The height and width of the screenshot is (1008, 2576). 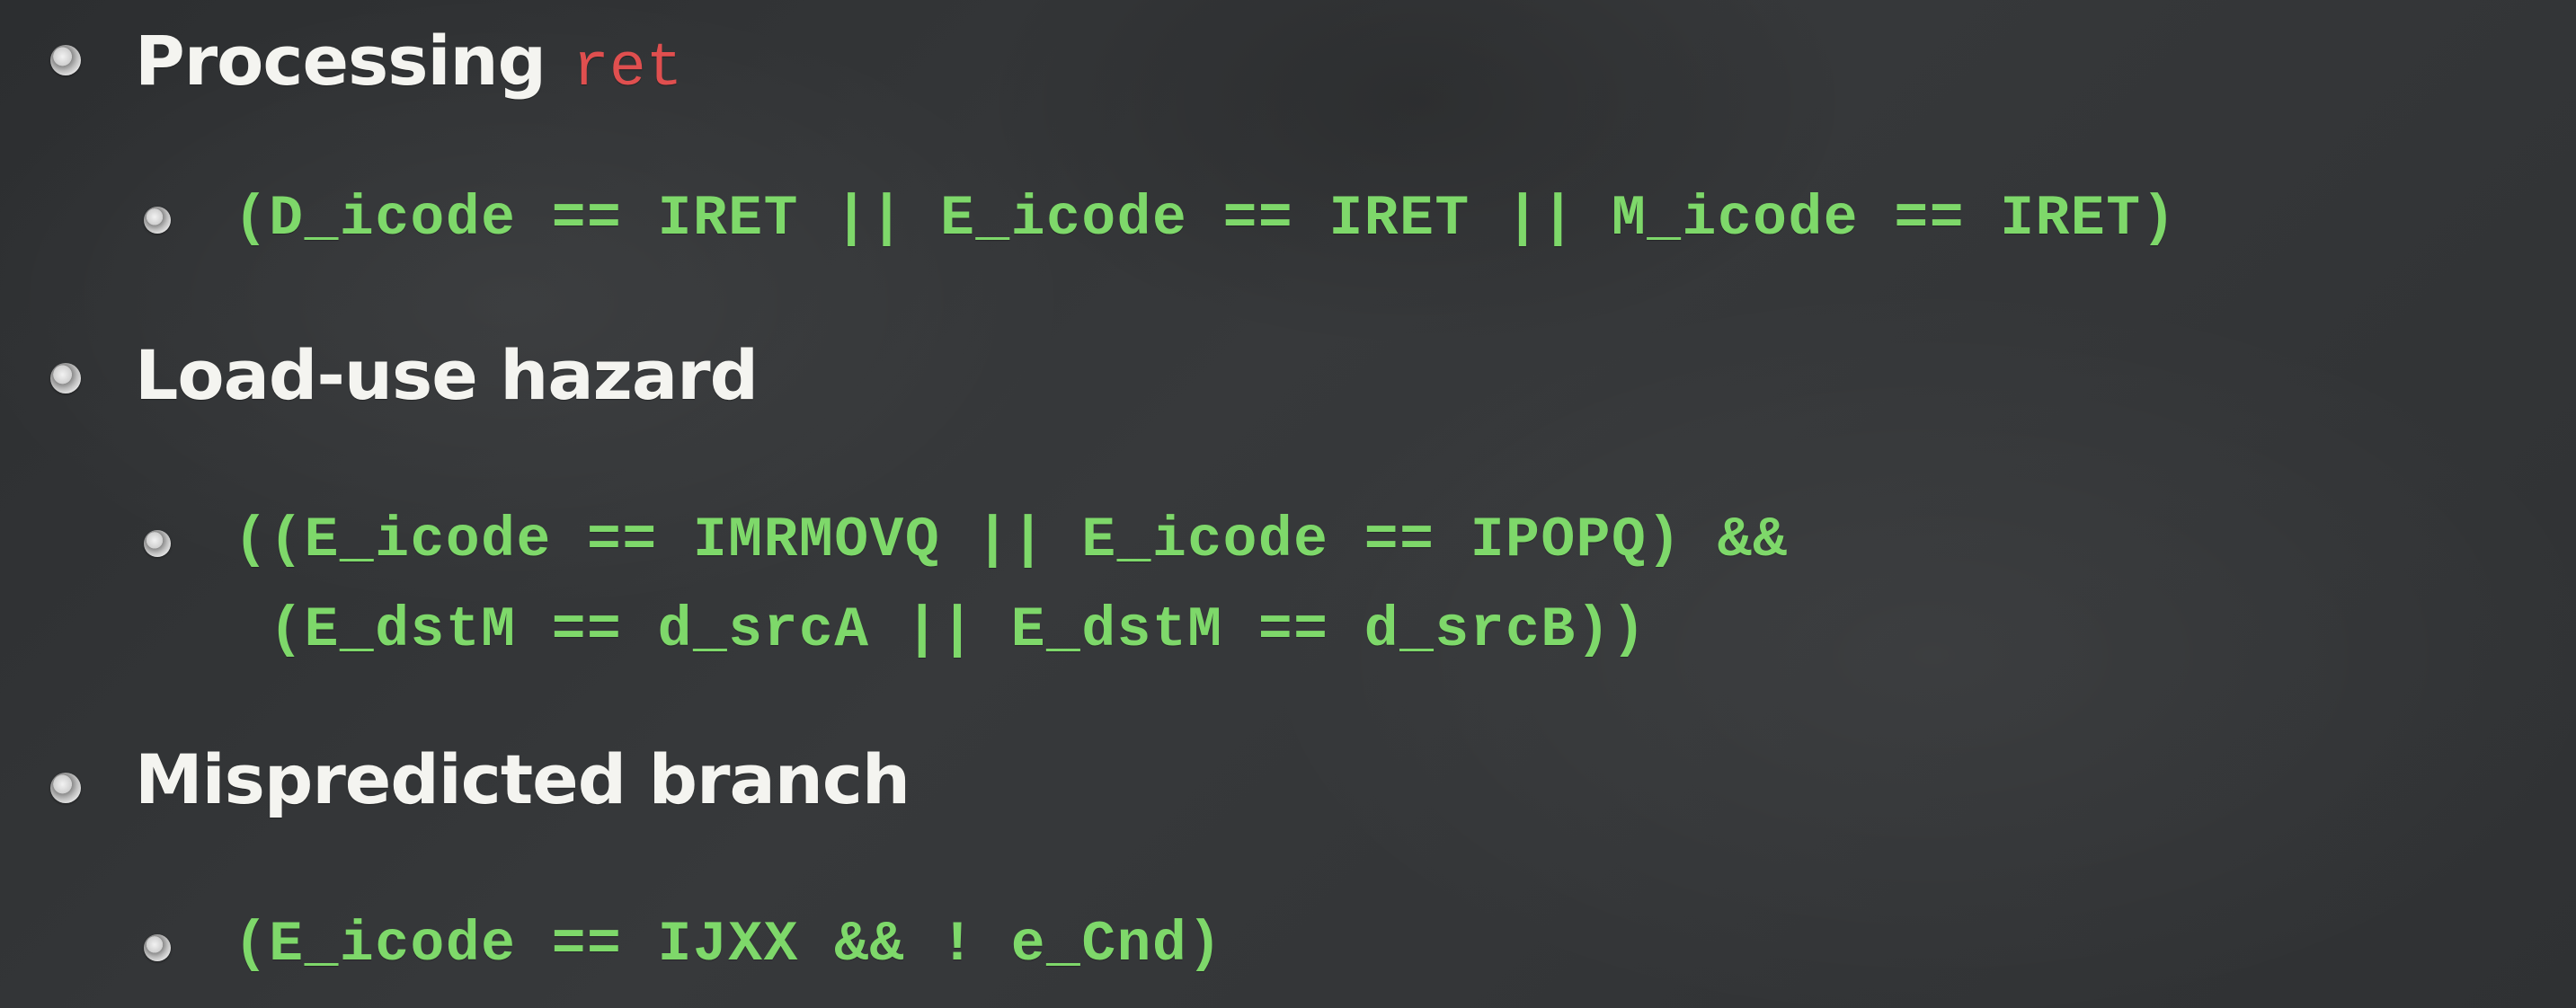 What do you see at coordinates (728, 945) in the screenshot?
I see `code-line-branch-condition: (E_icode == IJXX && ! e_Cnd)` at bounding box center [728, 945].